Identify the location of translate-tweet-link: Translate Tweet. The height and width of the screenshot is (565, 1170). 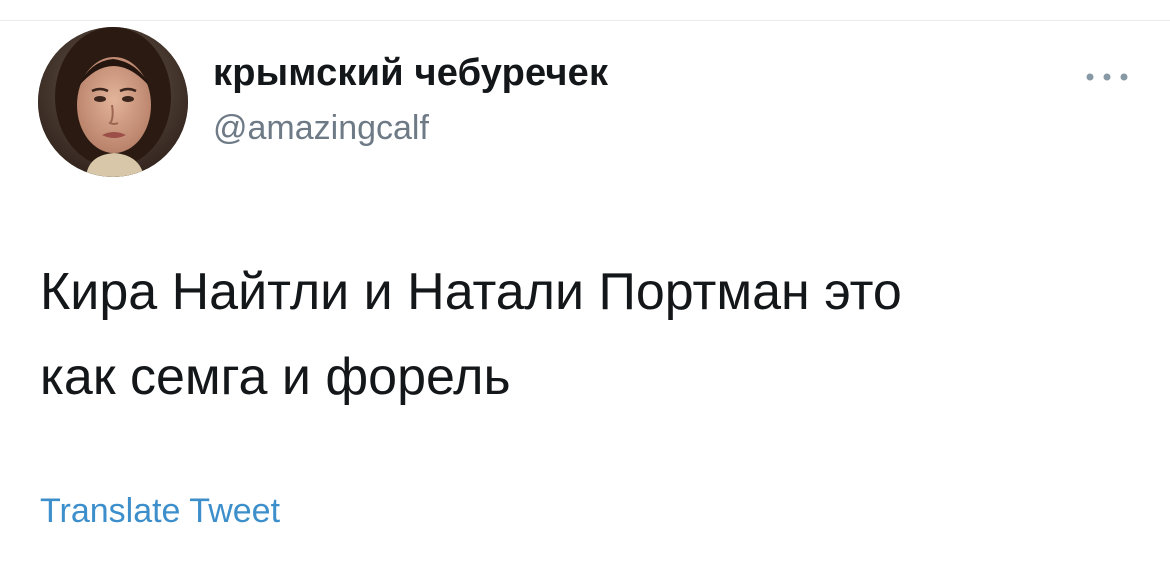
(160, 511).